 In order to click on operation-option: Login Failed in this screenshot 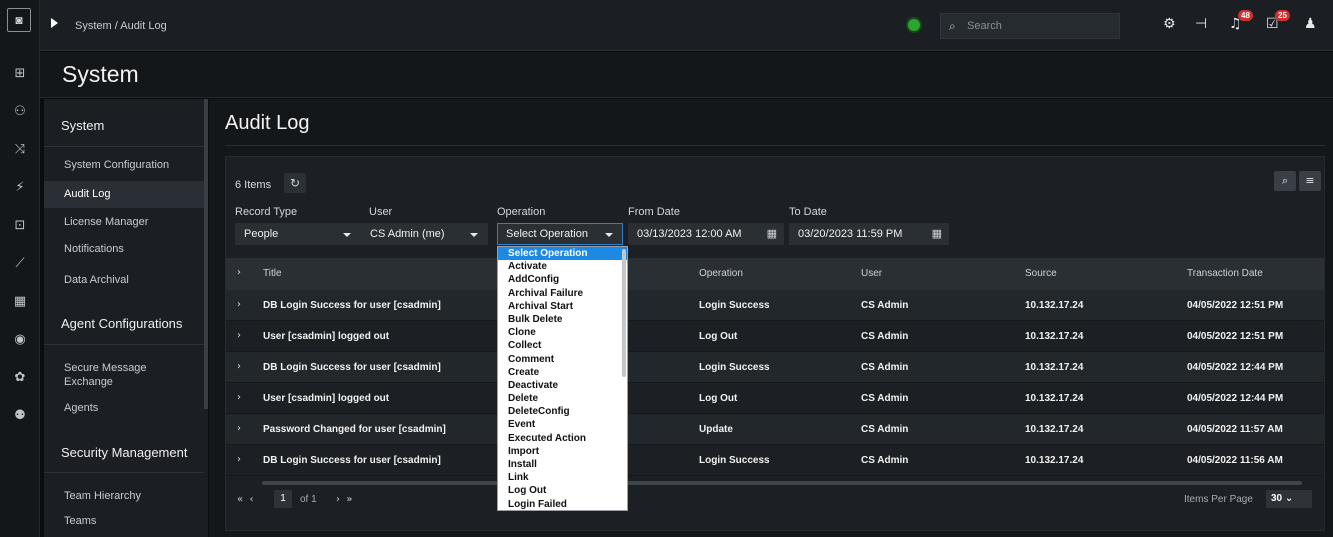, I will do `click(562, 504)`.